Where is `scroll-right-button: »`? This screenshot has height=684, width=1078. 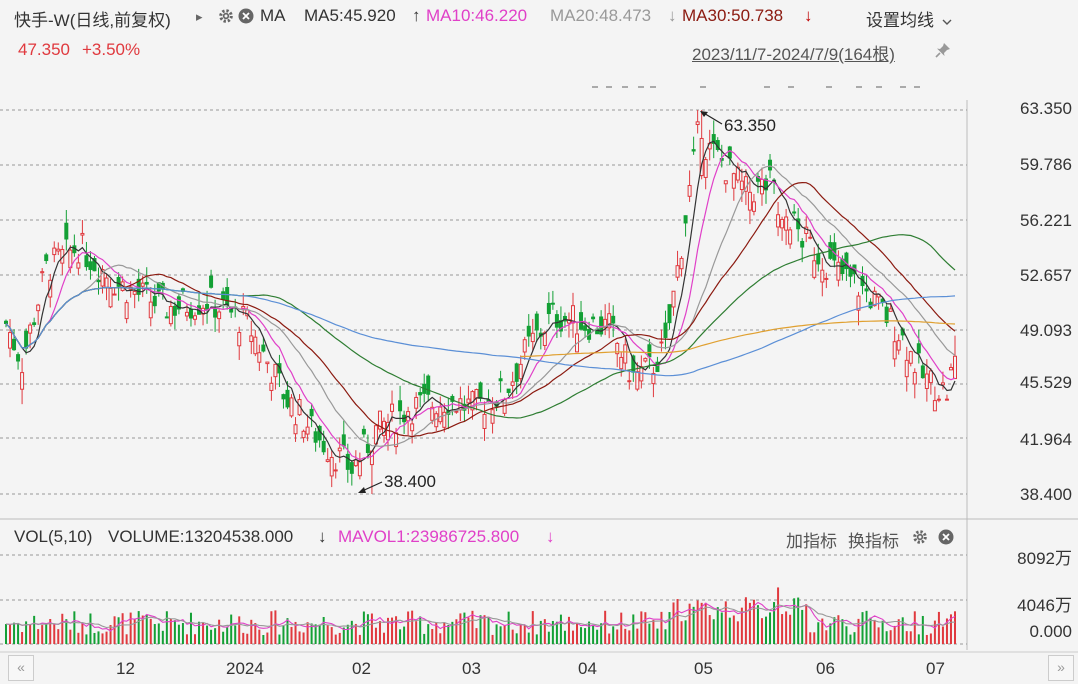
scroll-right-button: » is located at coordinates (1061, 668).